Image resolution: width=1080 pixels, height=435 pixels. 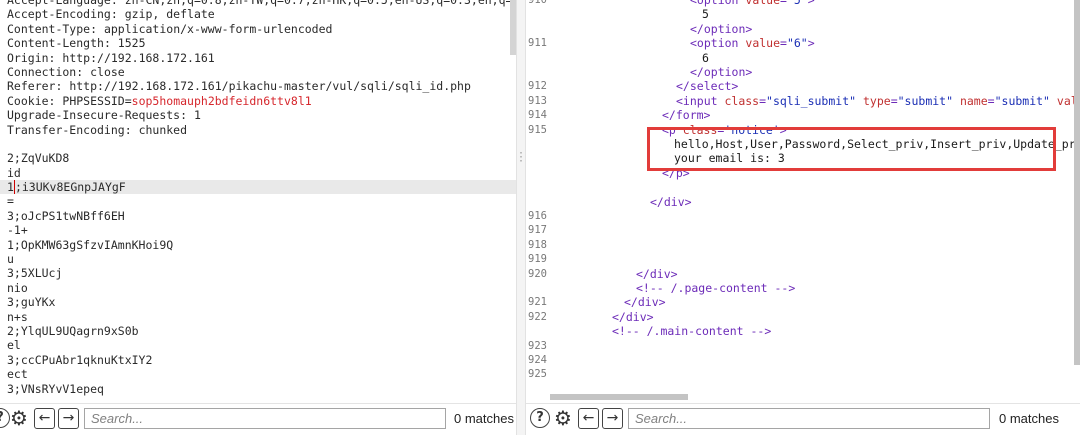 What do you see at coordinates (258, 14) in the screenshot?
I see `request-line: Accept-Encoding: gzip, deflate` at bounding box center [258, 14].